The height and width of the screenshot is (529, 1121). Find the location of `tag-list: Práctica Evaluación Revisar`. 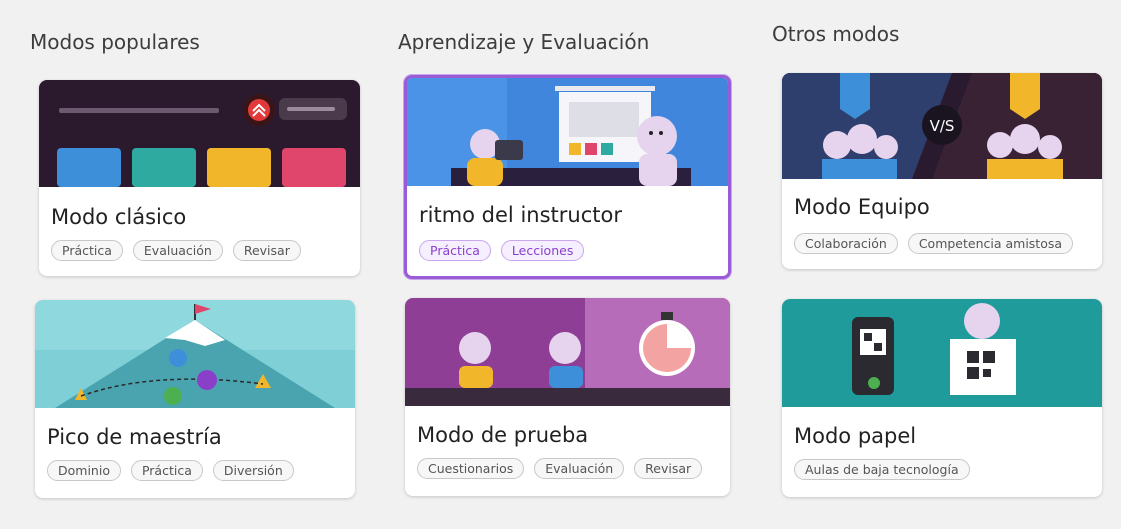

tag-list: Práctica Evaluación Revisar is located at coordinates (176, 250).